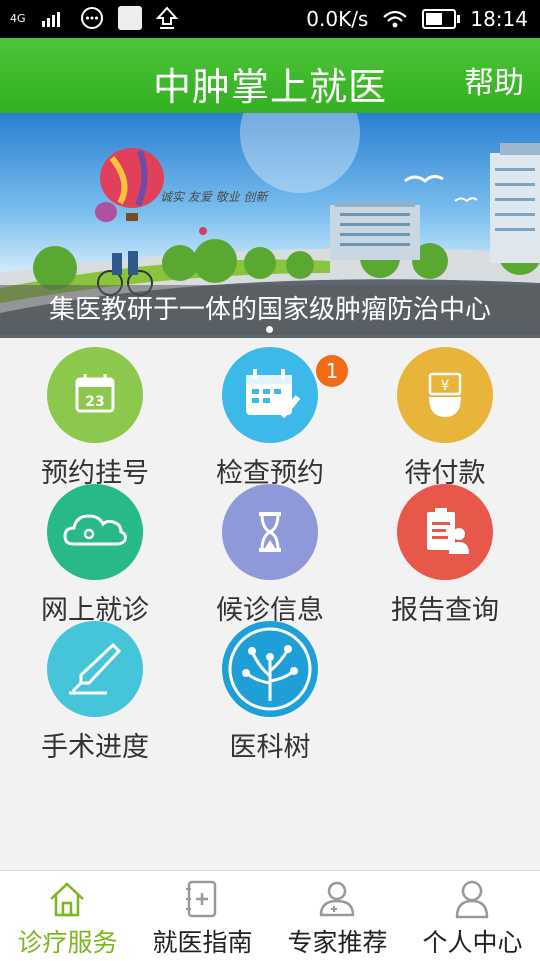 This screenshot has width=540, height=961. Describe the element at coordinates (445, 532) in the screenshot. I see `report-icon` at that location.